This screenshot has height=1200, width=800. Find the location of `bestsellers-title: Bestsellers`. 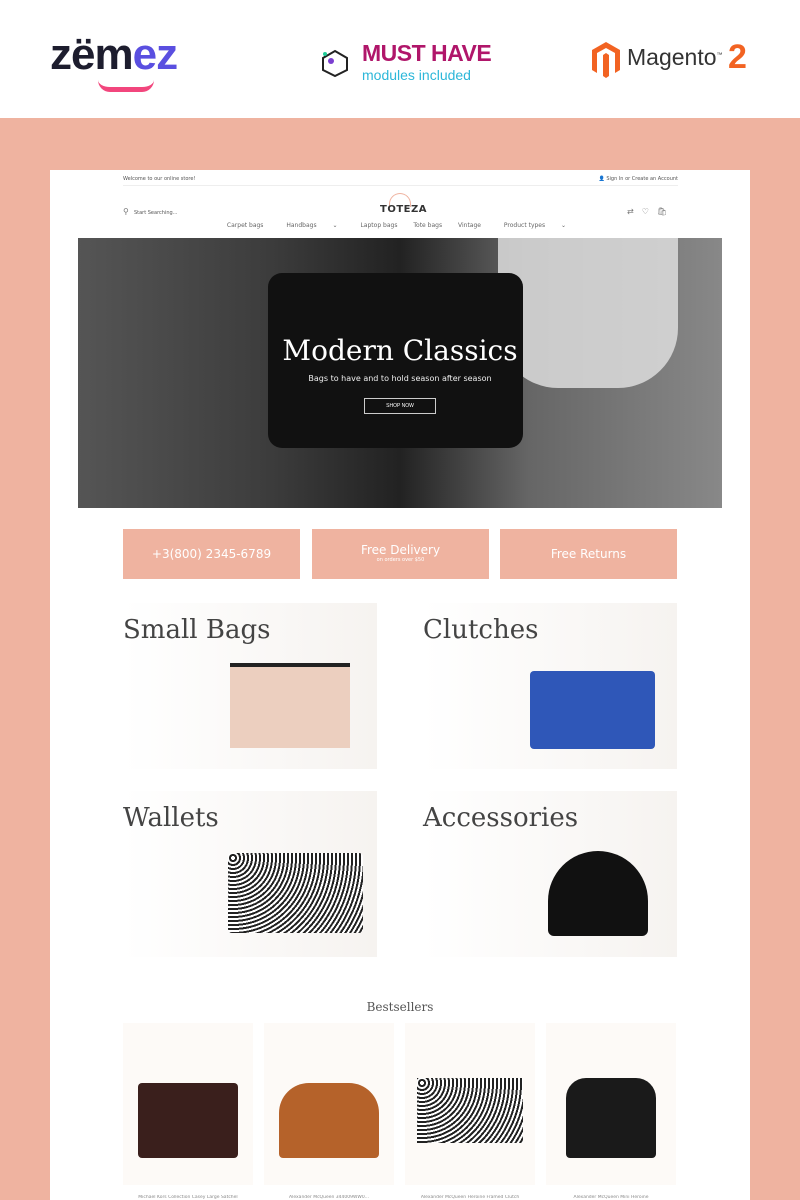

bestsellers-title: Bestsellers is located at coordinates (400, 1007).